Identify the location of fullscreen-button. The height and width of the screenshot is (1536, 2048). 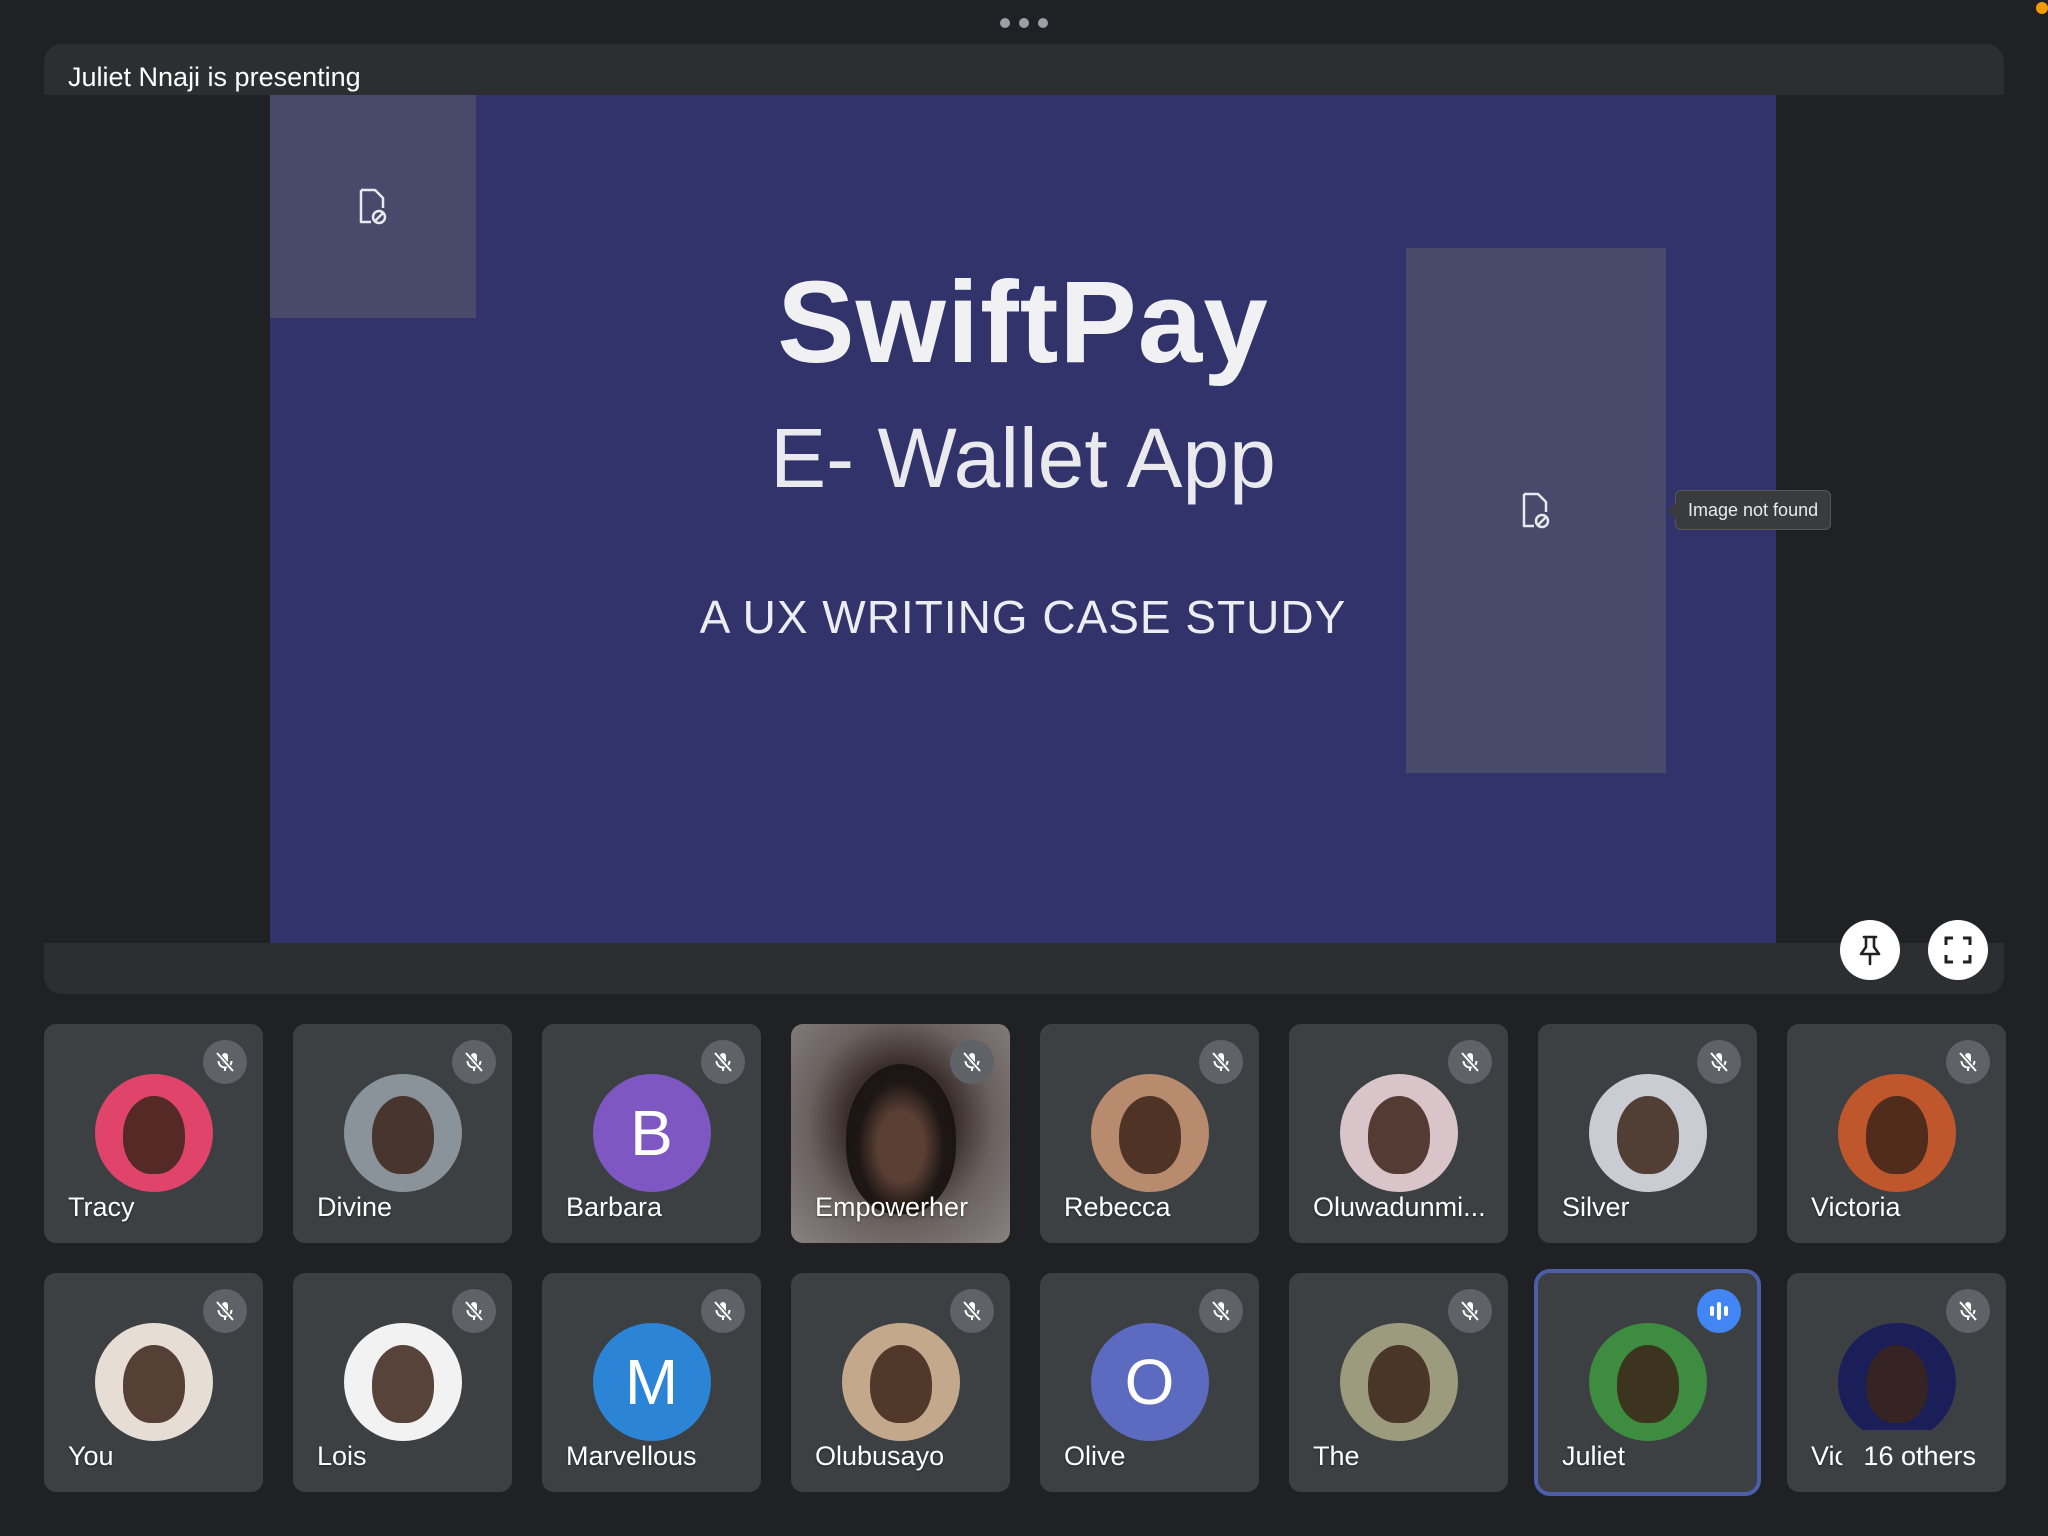
(1958, 950).